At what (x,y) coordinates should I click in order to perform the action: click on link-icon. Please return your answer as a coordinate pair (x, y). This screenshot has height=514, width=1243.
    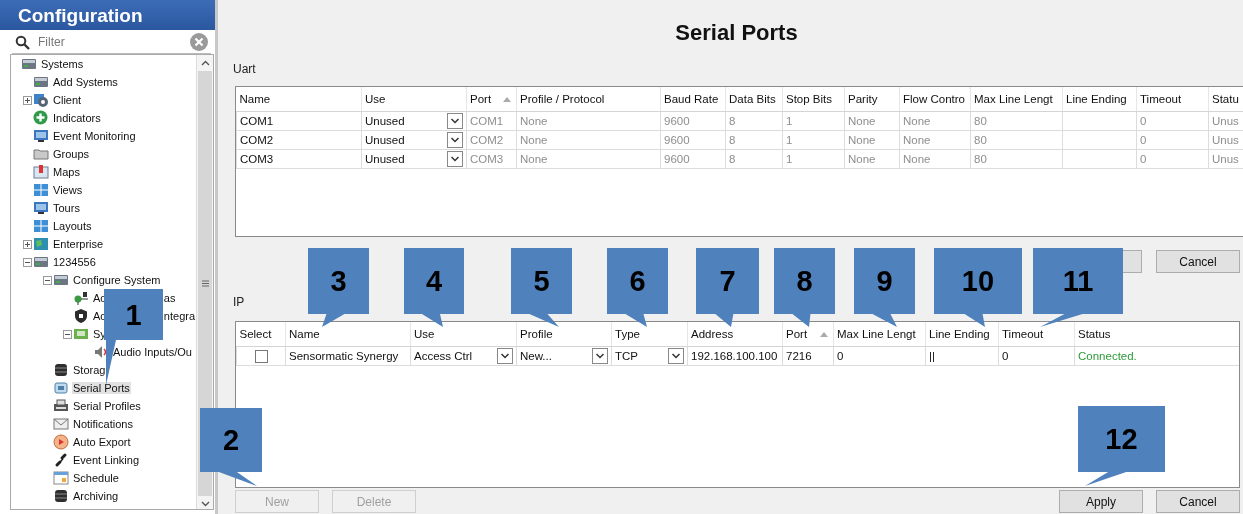
    Looking at the image, I should click on (61, 460).